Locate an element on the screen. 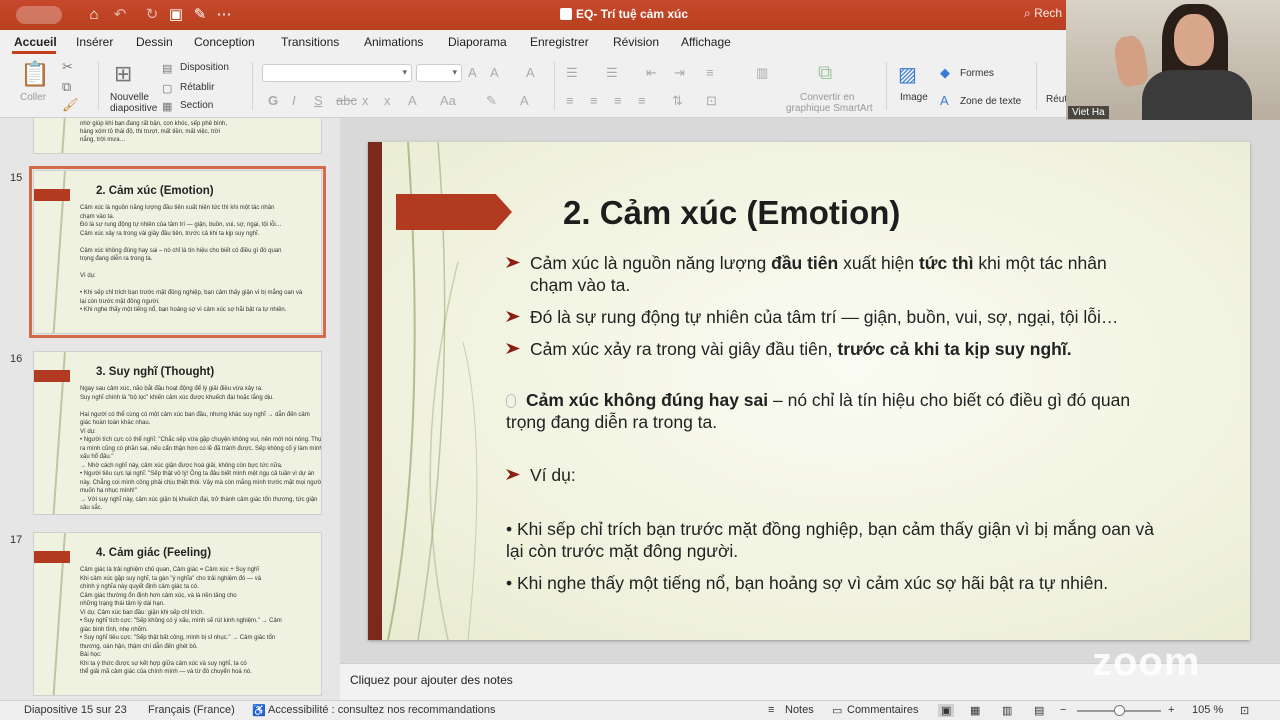  format-painter-icon: 🖌 is located at coordinates (70, 105).